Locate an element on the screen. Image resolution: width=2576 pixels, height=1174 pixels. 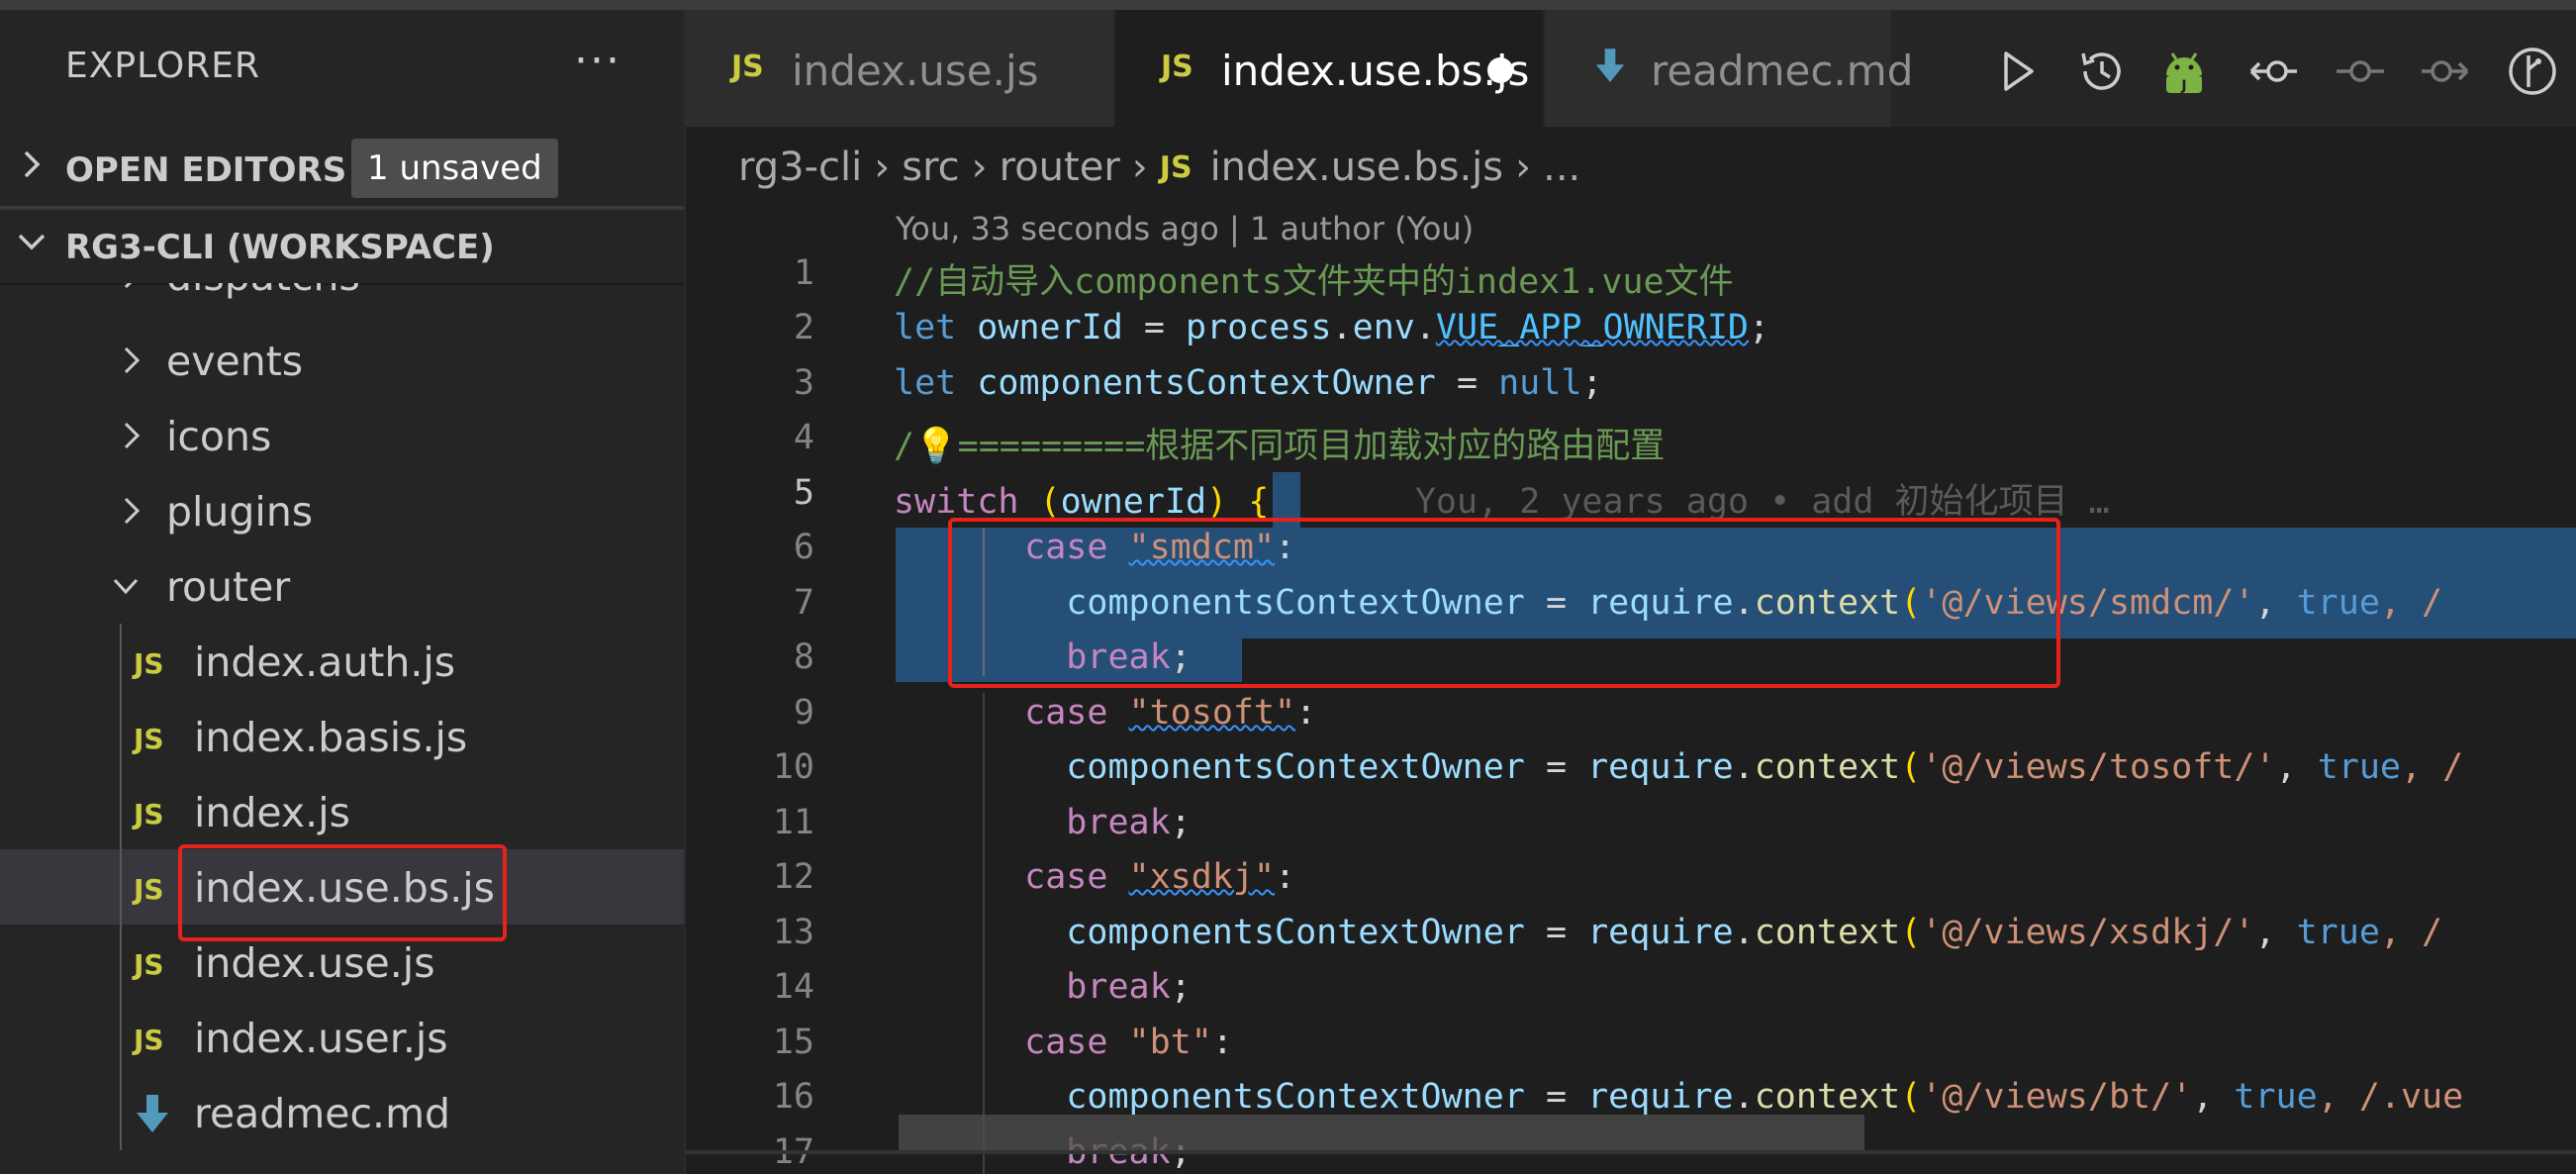
tree-file-index: JS index.js is located at coordinates (342, 811).